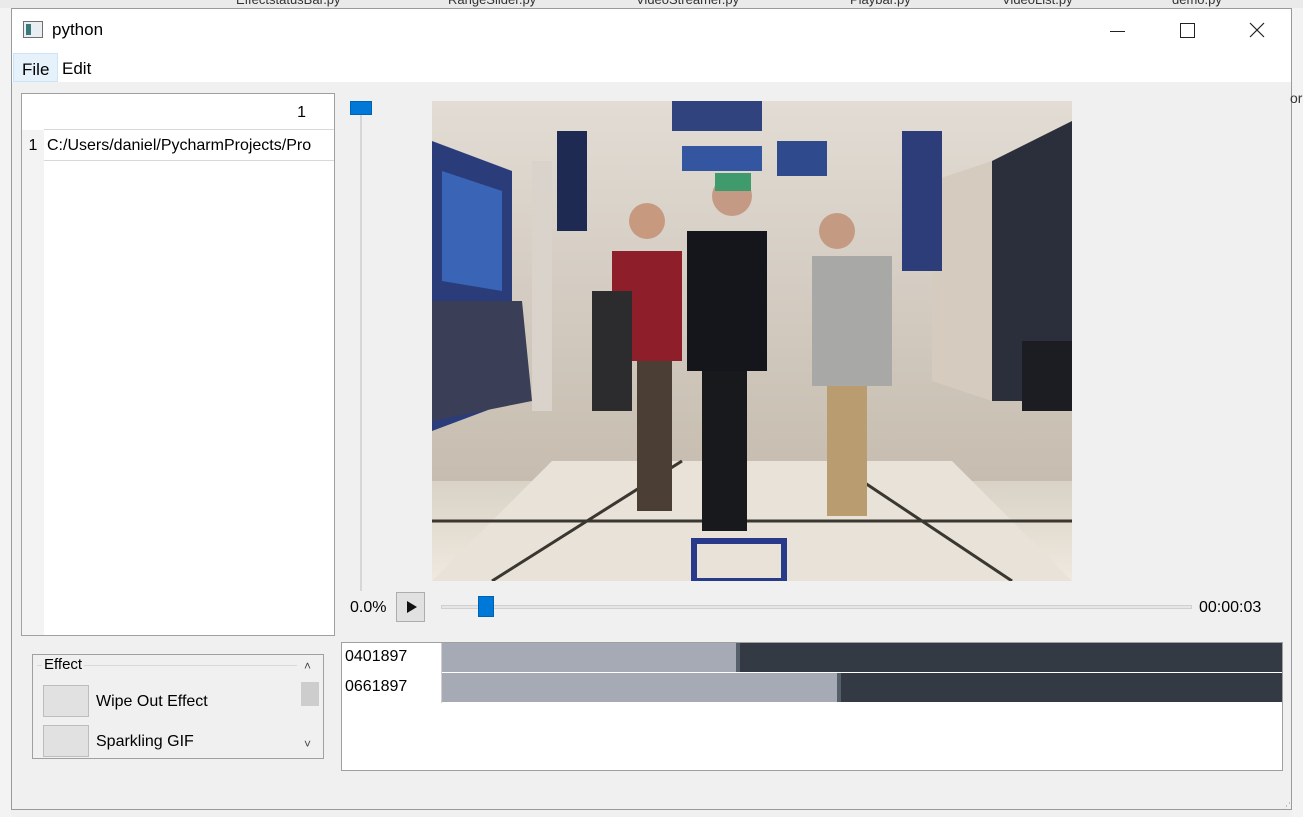  Describe the element at coordinates (651, 67) in the screenshot. I see `menu-bar: File Edit` at that location.